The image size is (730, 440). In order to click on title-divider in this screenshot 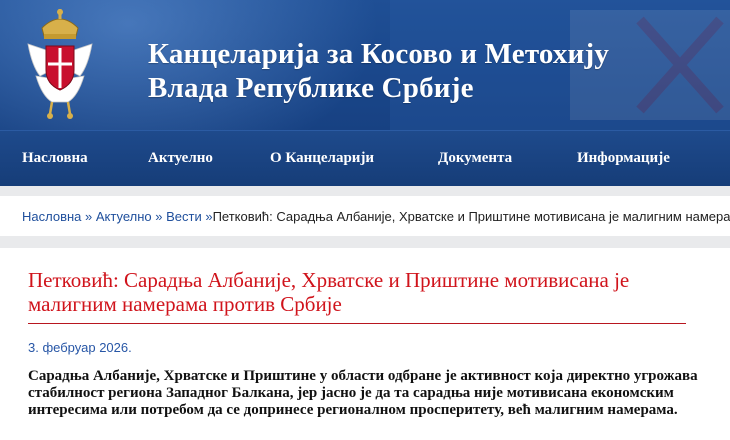, I will do `click(357, 323)`.